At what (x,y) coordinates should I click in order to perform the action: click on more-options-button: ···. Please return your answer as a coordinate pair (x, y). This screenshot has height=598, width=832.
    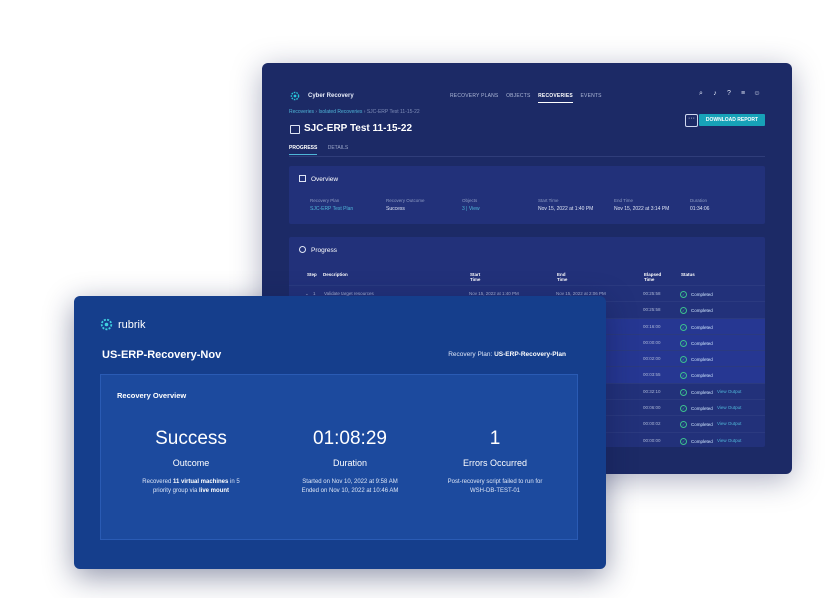
    Looking at the image, I should click on (691, 120).